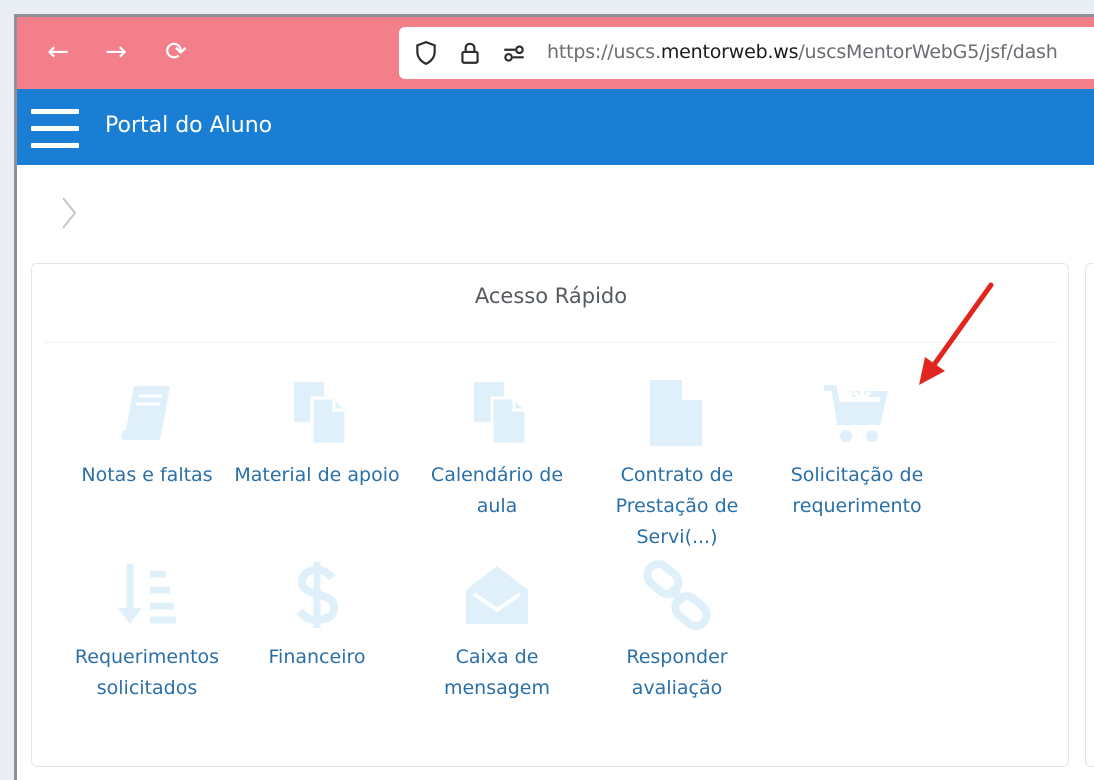 This screenshot has width=1094, height=780. What do you see at coordinates (928, 52) in the screenshot?
I see `url-path: /uscsMentorWebG5/jsf/dash` at bounding box center [928, 52].